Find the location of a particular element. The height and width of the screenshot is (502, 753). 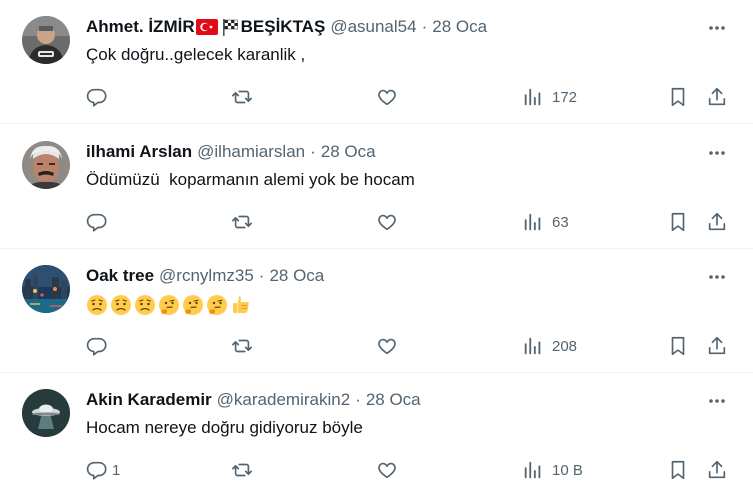

checkered-flag-icon is located at coordinates (230, 27).